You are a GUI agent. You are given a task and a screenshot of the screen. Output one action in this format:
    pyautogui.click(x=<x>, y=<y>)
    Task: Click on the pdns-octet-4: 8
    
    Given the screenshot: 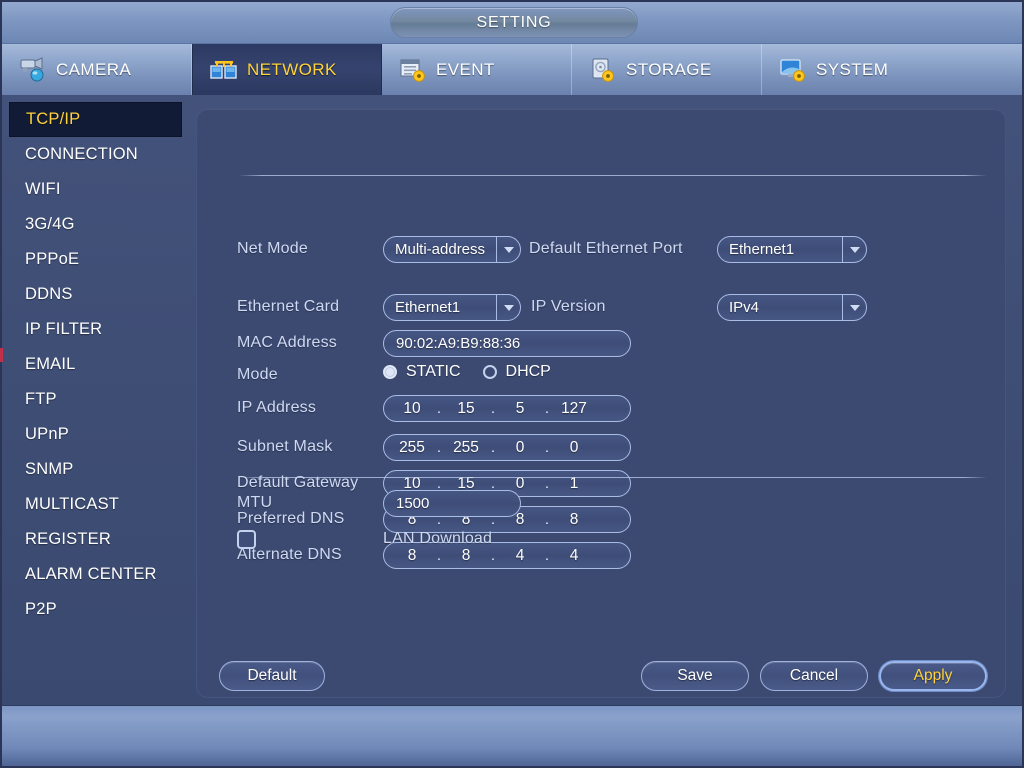 What is the action you would take?
    pyautogui.click(x=574, y=520)
    